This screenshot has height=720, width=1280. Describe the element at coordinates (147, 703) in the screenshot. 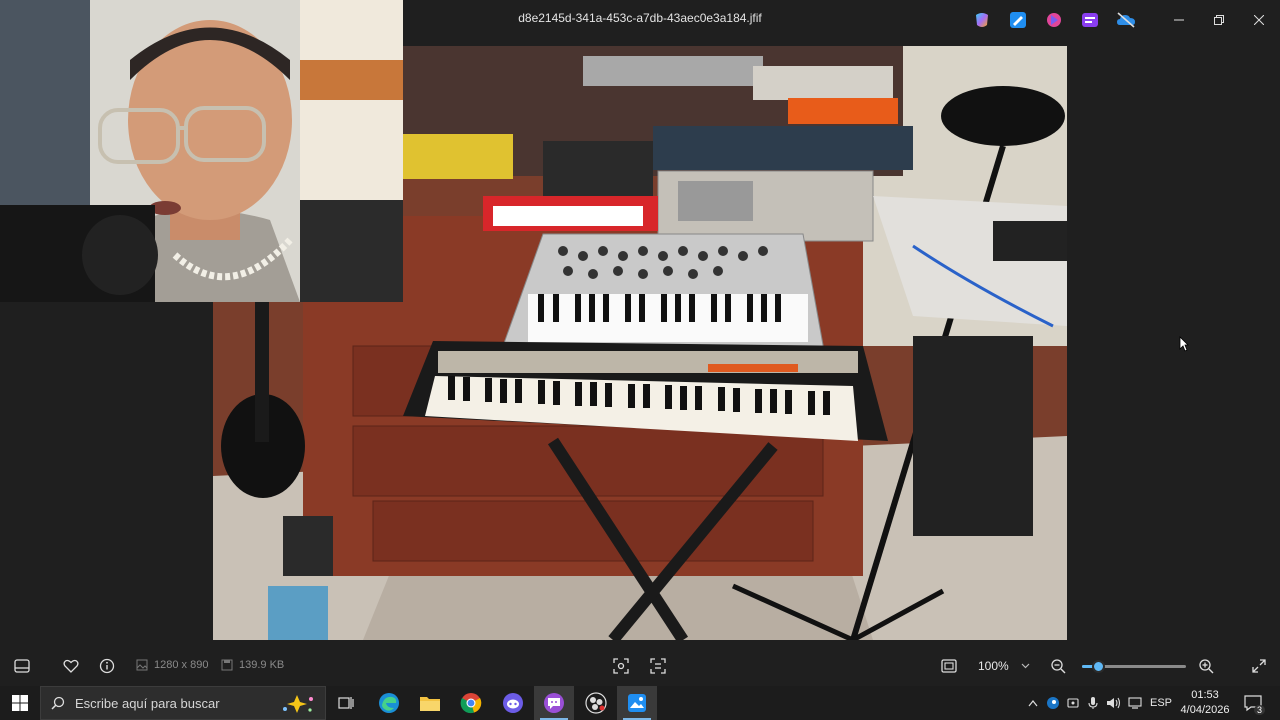

I see `search-placeholder: Escribe aquí para buscar` at that location.